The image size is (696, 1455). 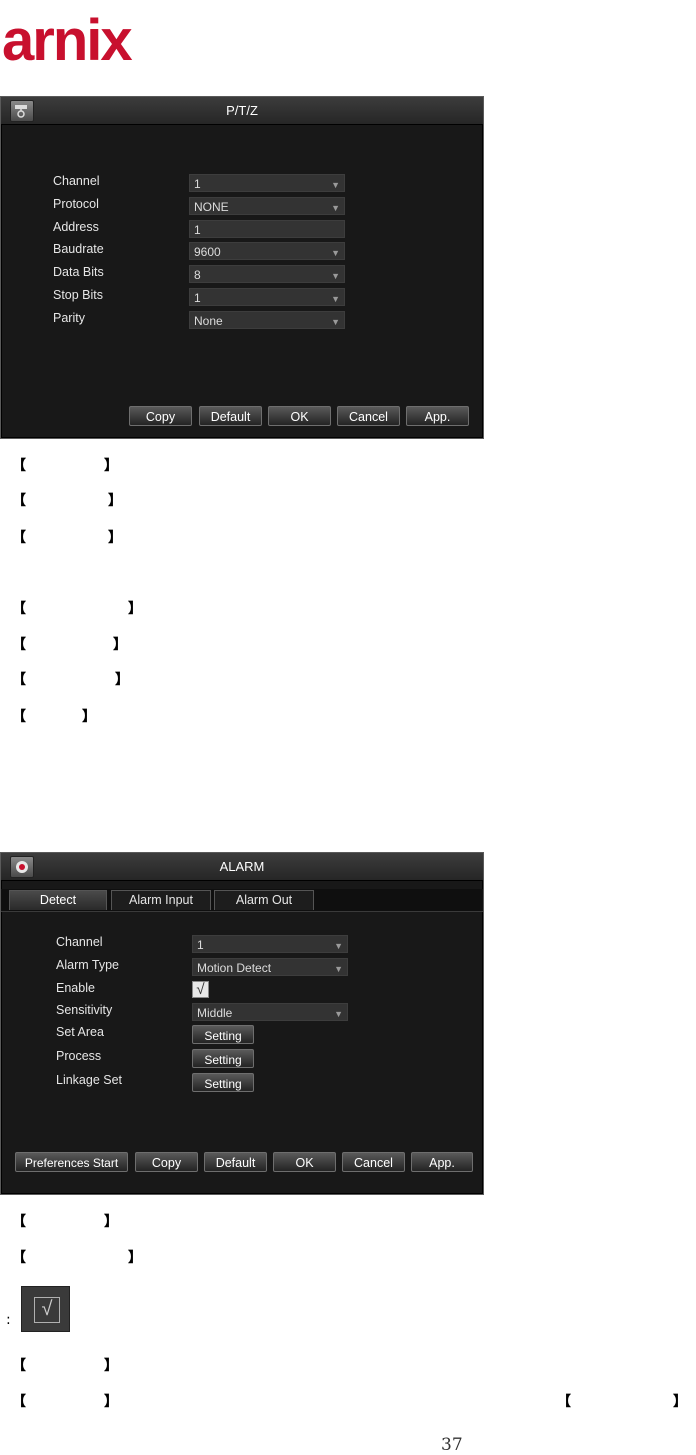 I want to click on ptz-baudrate-value: 9600, so click(x=207, y=252).